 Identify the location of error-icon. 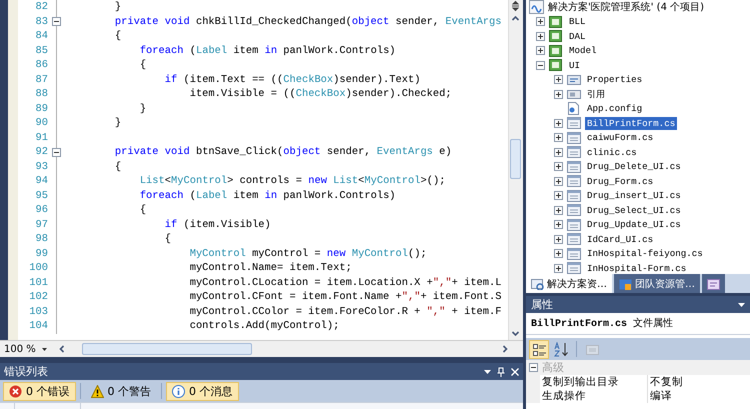
(15, 391).